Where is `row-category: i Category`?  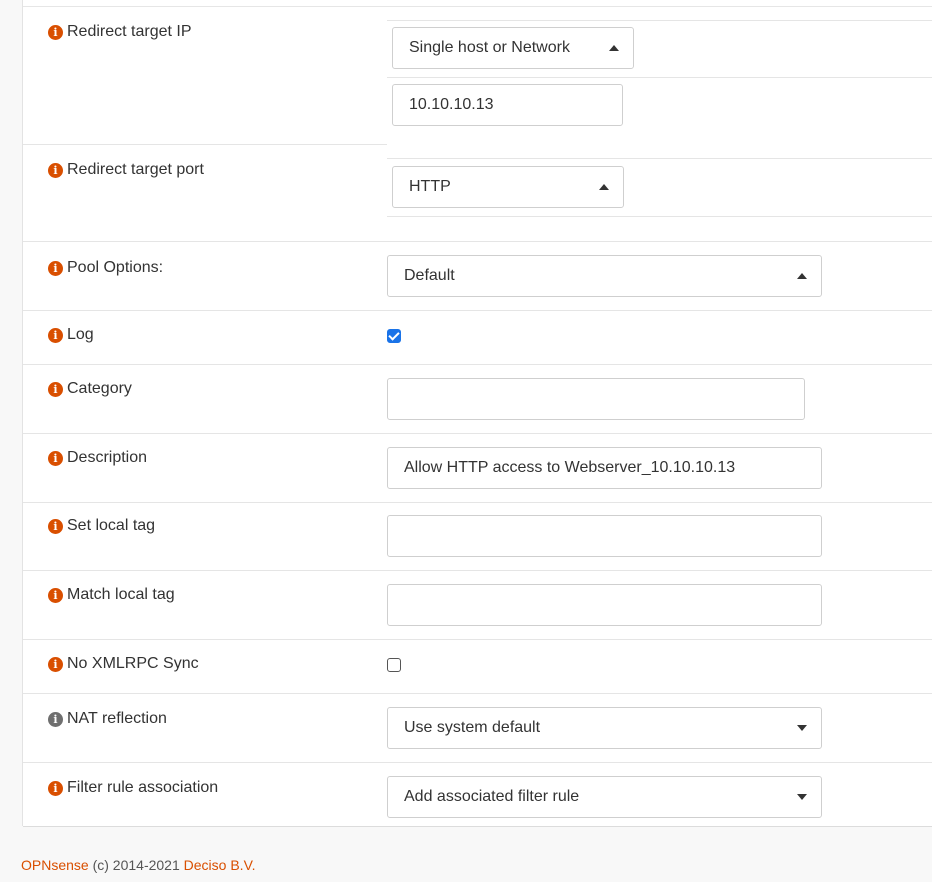
row-category: i Category is located at coordinates (477, 399).